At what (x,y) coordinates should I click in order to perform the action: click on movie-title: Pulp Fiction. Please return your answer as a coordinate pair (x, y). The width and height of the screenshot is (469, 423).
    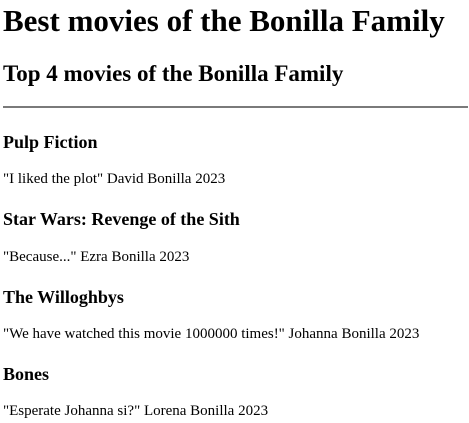
    Looking at the image, I should click on (50, 142).